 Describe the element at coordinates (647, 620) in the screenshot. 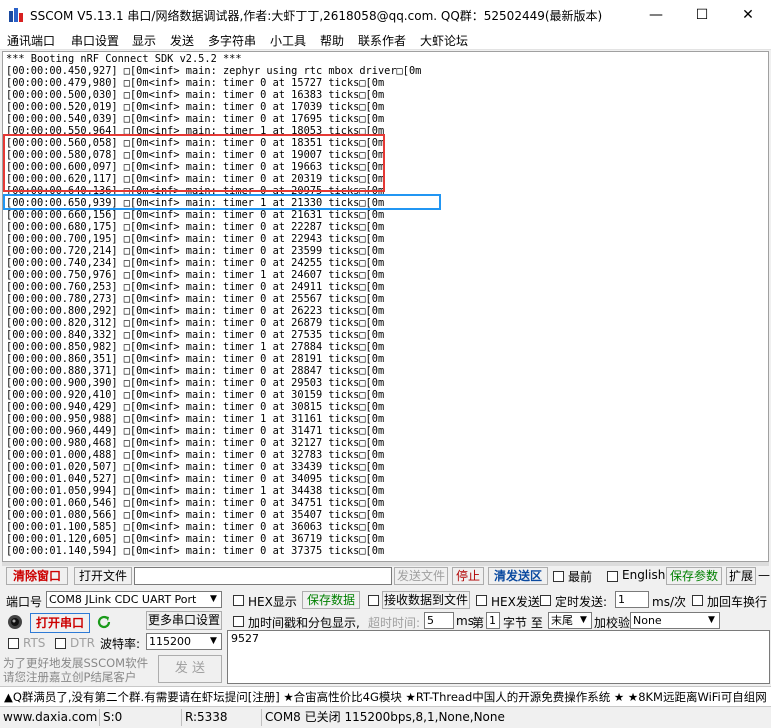

I see `checksum-value: None` at that location.